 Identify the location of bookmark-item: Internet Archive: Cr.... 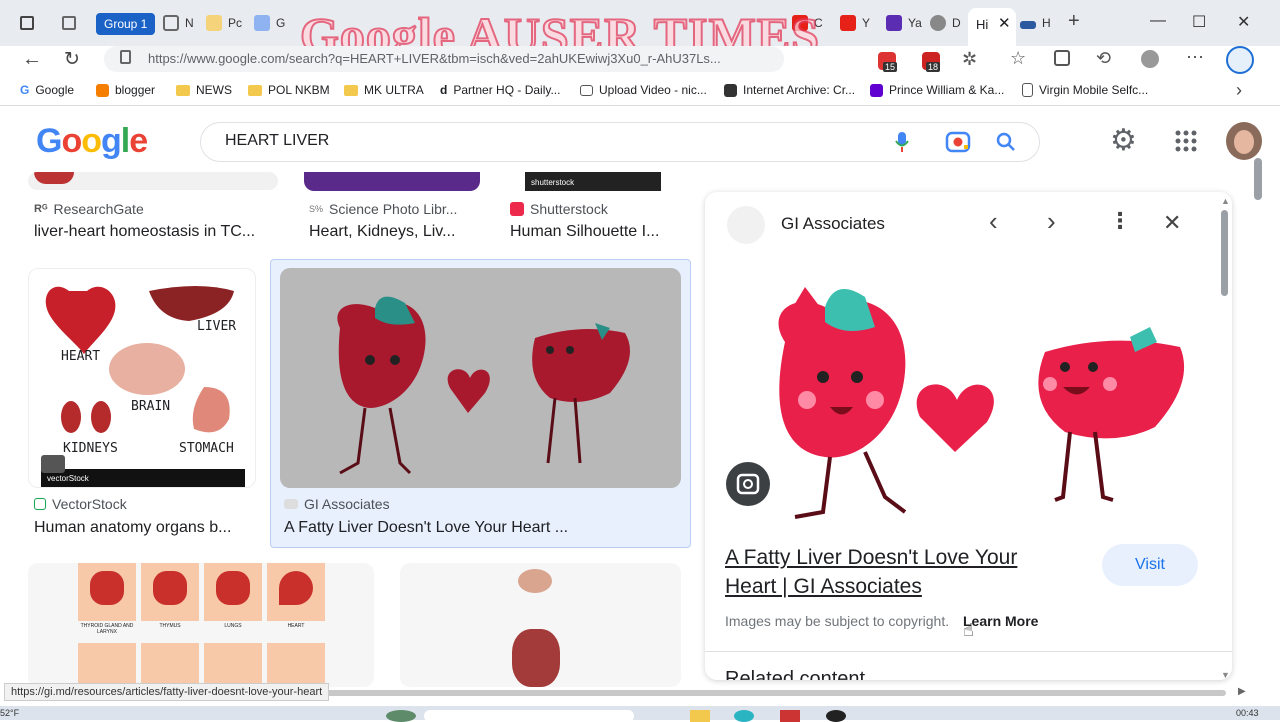
(789, 90).